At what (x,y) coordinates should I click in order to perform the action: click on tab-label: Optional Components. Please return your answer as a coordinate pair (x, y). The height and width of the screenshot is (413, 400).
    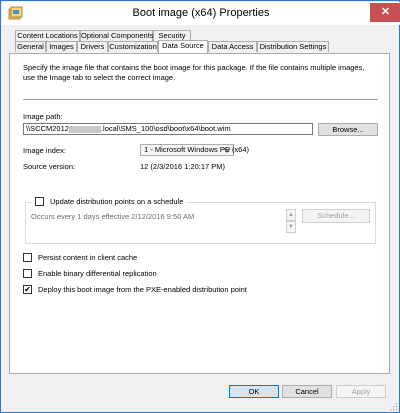
    Looking at the image, I should click on (117, 35).